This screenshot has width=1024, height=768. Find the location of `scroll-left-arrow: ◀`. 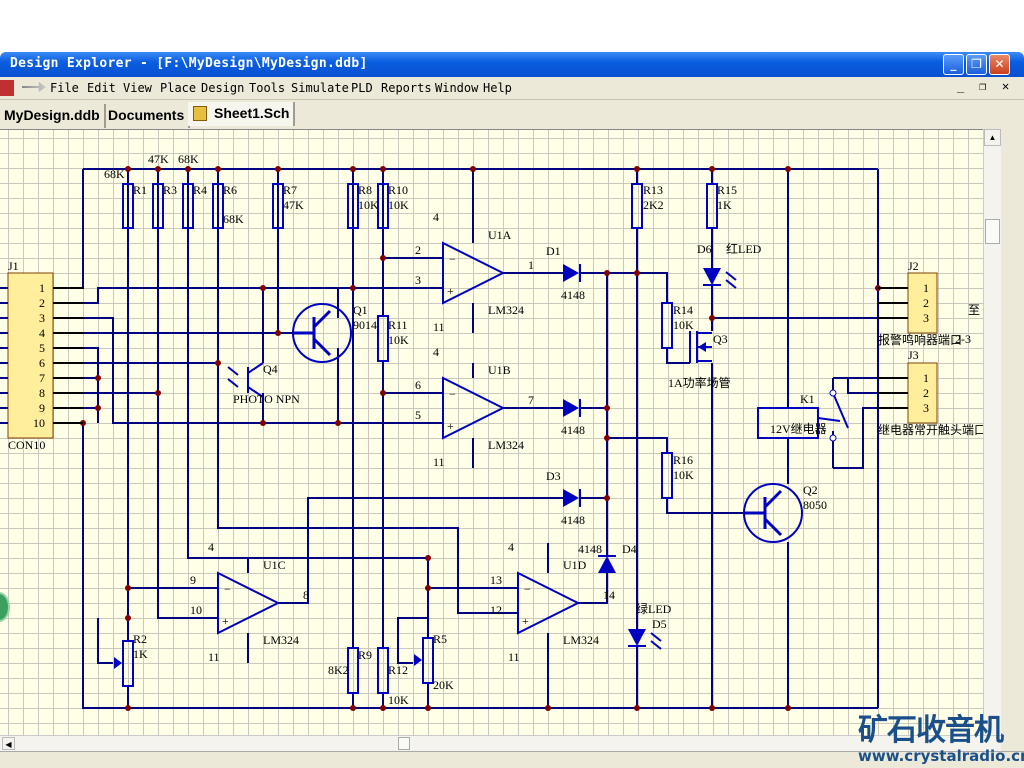

scroll-left-arrow: ◀ is located at coordinates (8, 743).